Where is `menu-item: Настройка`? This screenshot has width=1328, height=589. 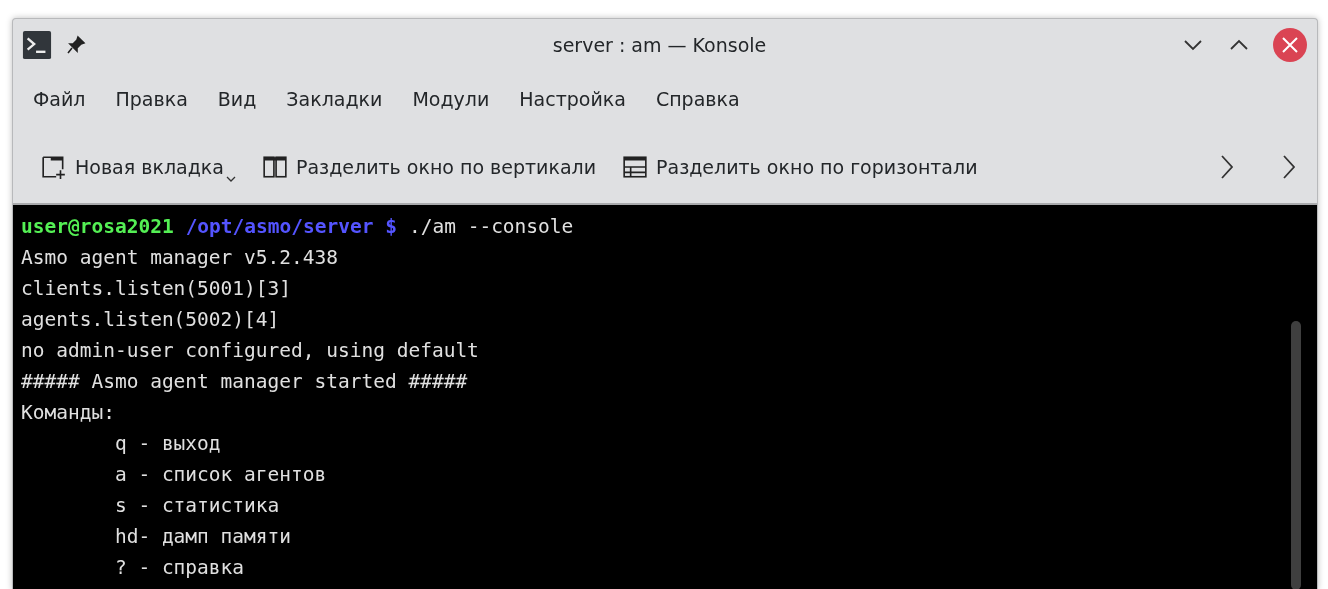 menu-item: Настройка is located at coordinates (575, 99).